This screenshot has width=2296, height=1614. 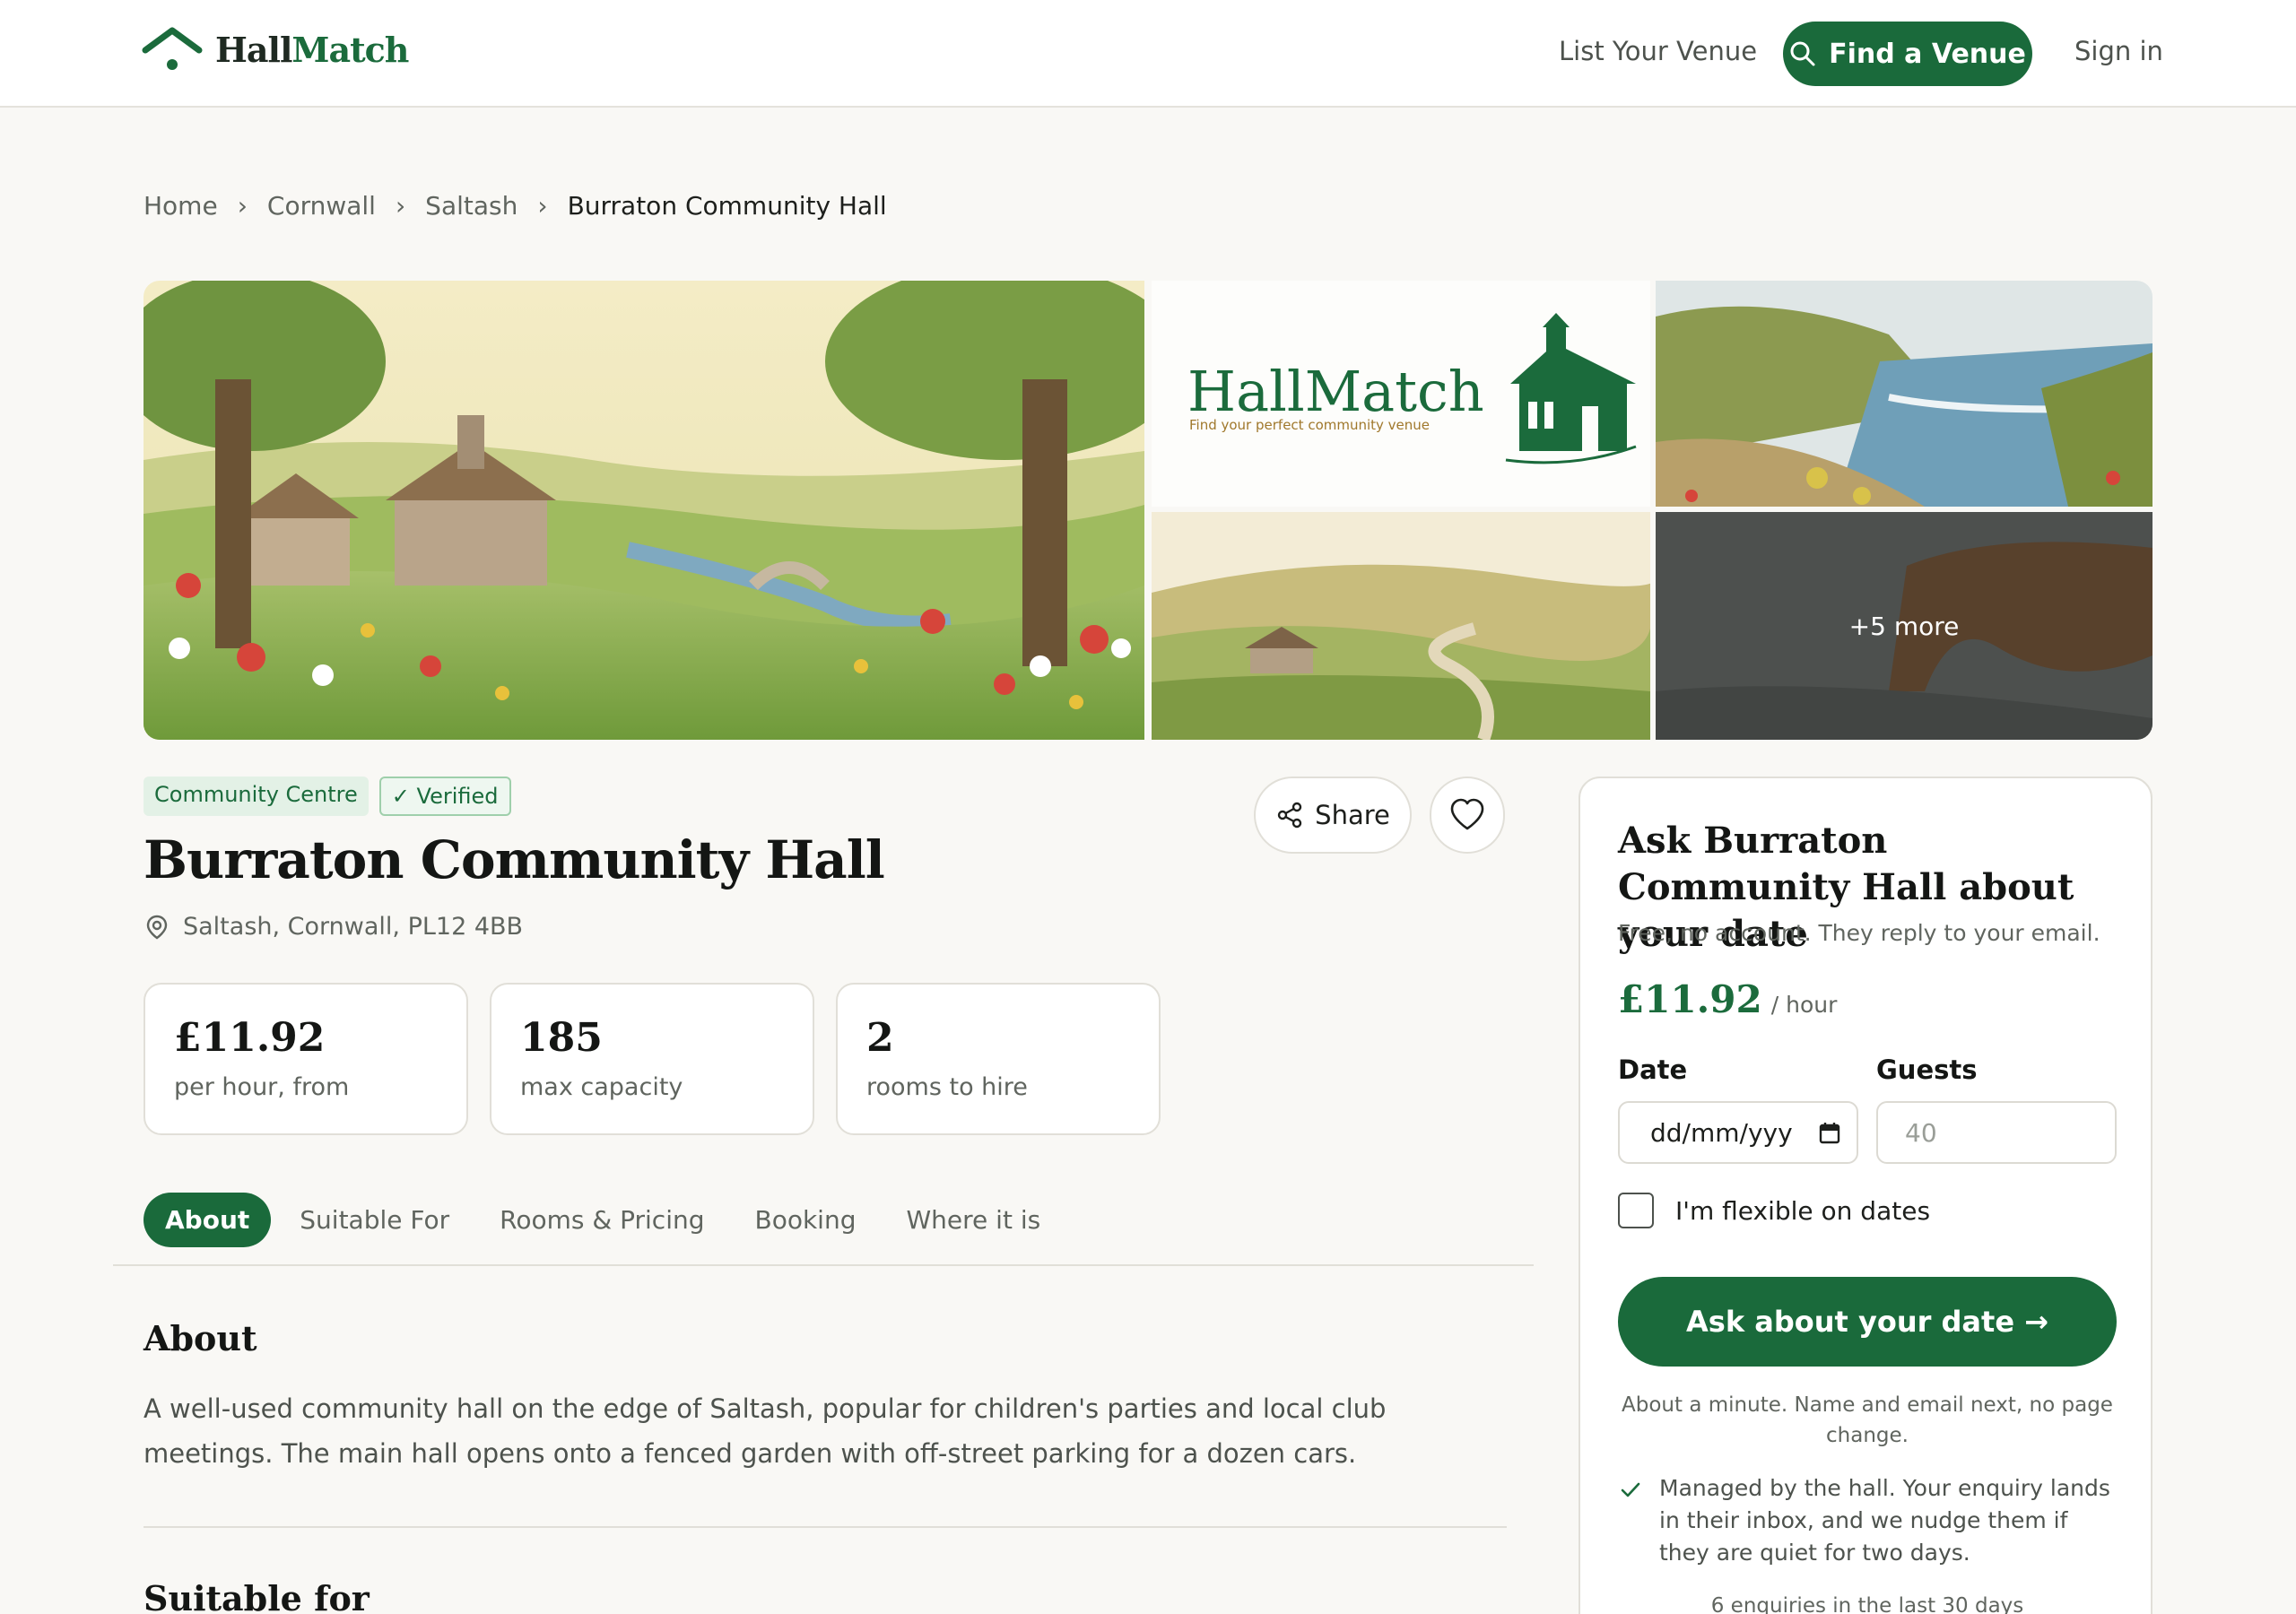 What do you see at coordinates (353, 927) in the screenshot?
I see `location-text: Saltash, Cornwall, PL12 4BB` at bounding box center [353, 927].